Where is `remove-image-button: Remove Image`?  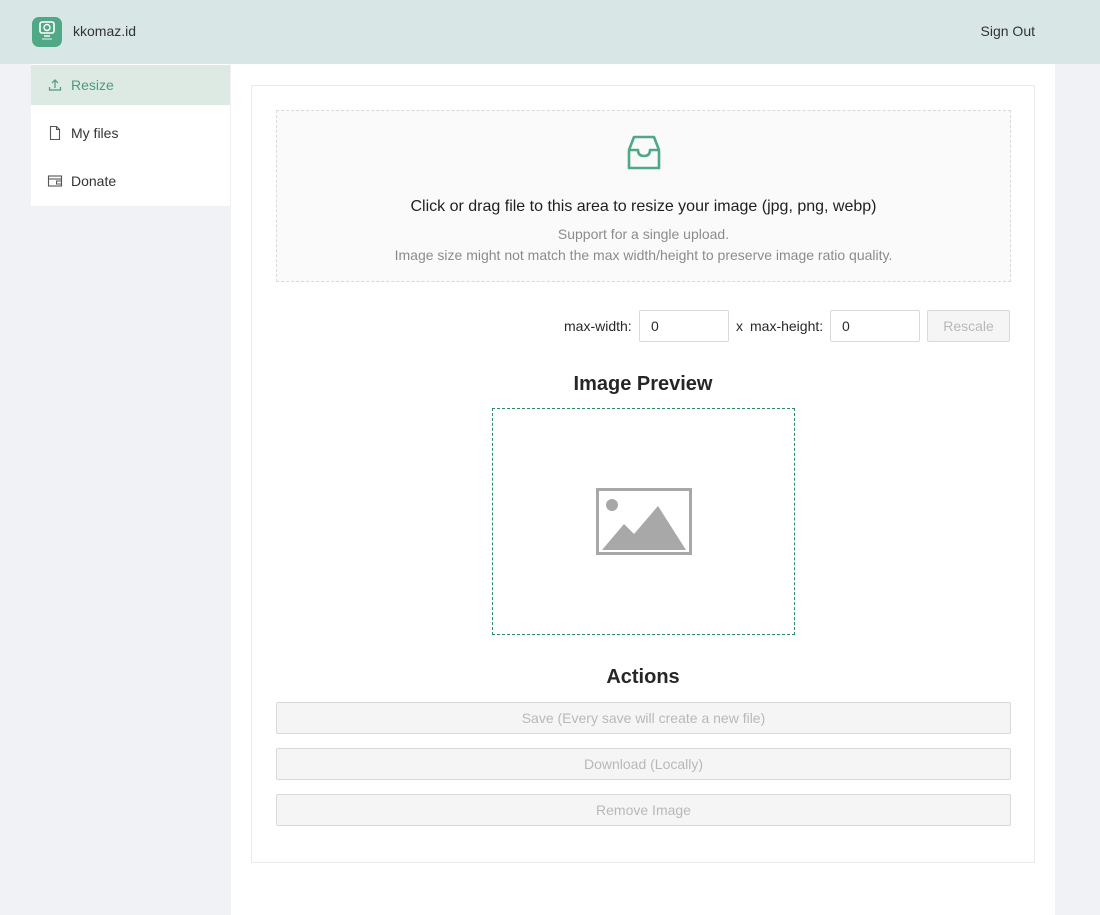 remove-image-button: Remove Image is located at coordinates (643, 810).